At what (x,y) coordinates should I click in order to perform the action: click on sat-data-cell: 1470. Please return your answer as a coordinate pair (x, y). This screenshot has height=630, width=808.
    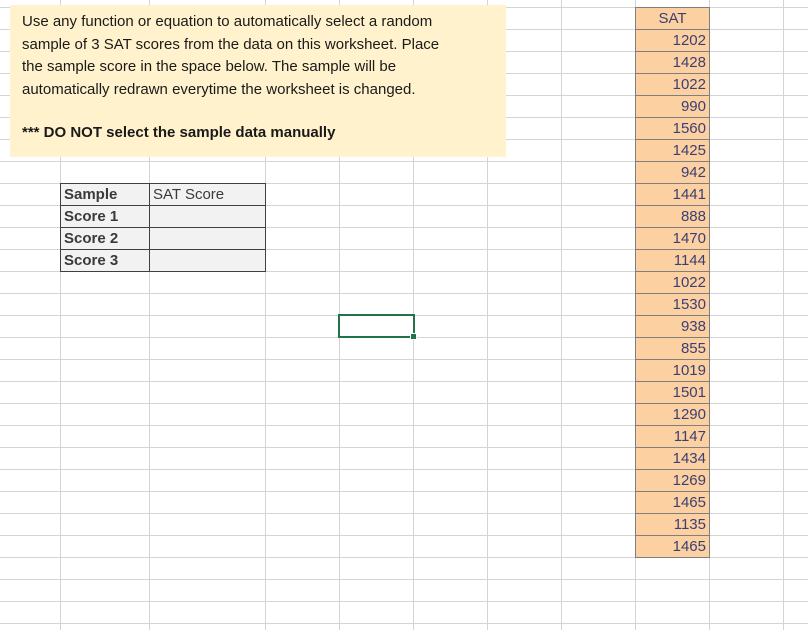
    Looking at the image, I should click on (672, 238).